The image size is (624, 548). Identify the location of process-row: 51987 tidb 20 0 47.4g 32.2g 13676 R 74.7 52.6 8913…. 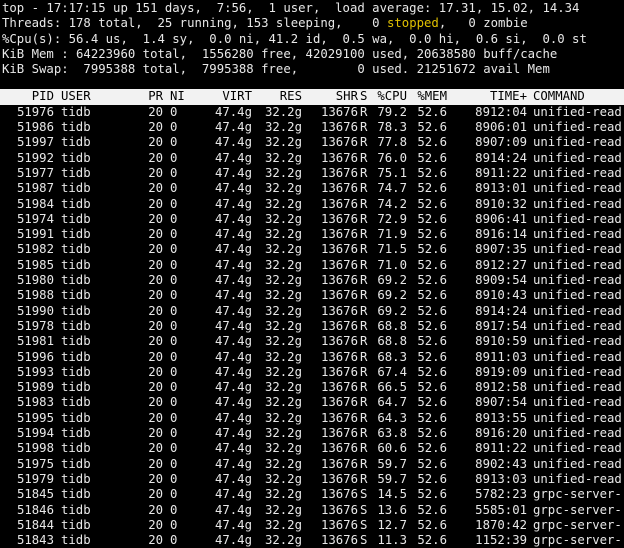
(312, 188).